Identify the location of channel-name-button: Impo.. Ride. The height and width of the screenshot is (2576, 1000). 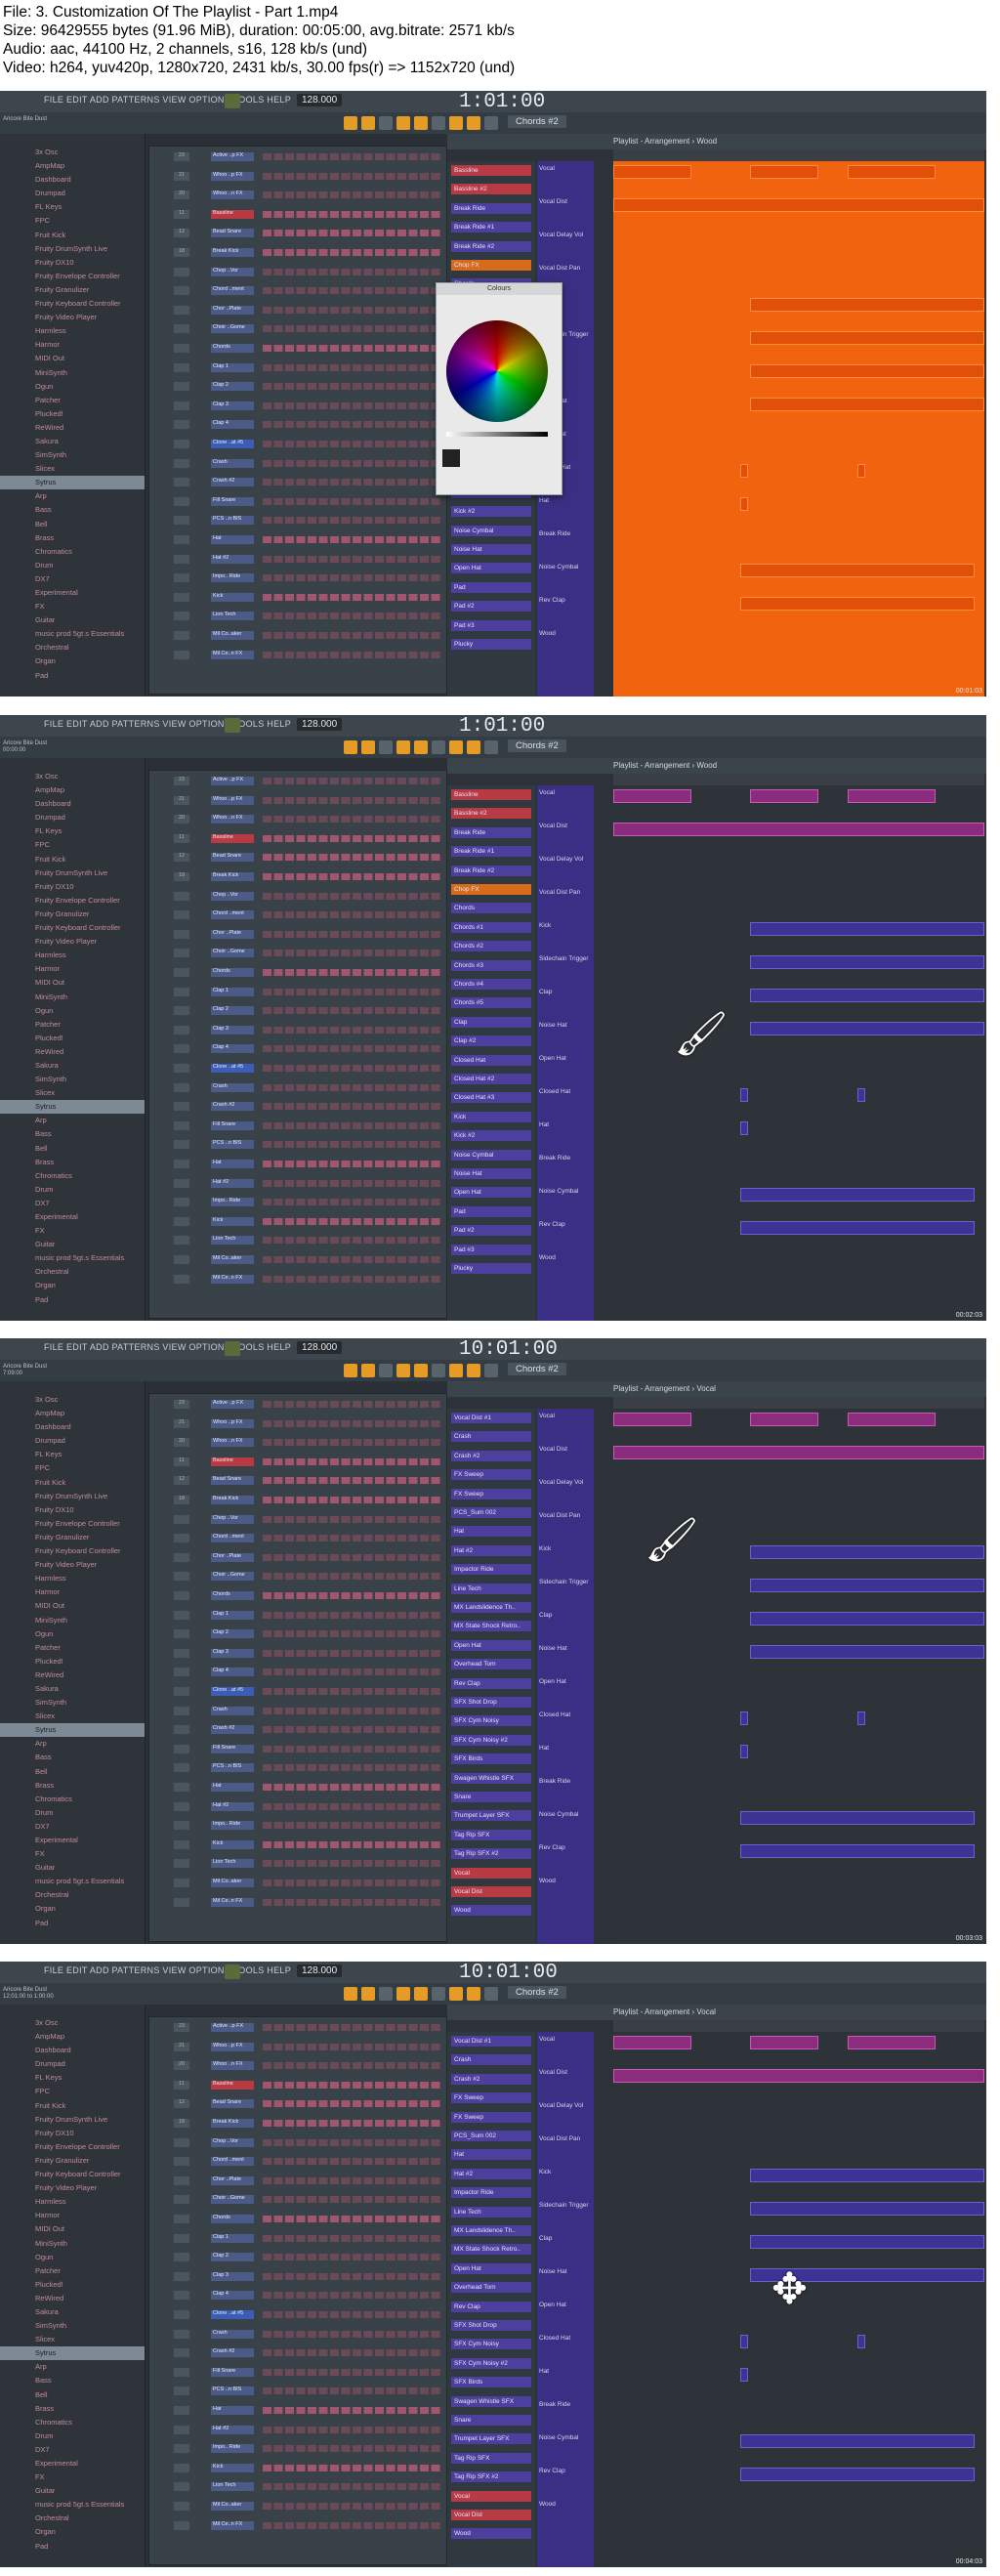
(232, 578).